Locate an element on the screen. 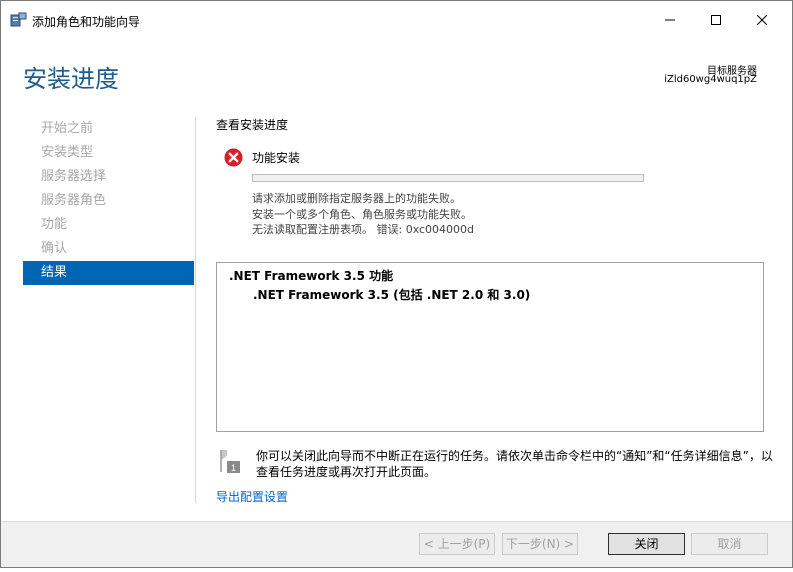  error-icon is located at coordinates (233, 157).